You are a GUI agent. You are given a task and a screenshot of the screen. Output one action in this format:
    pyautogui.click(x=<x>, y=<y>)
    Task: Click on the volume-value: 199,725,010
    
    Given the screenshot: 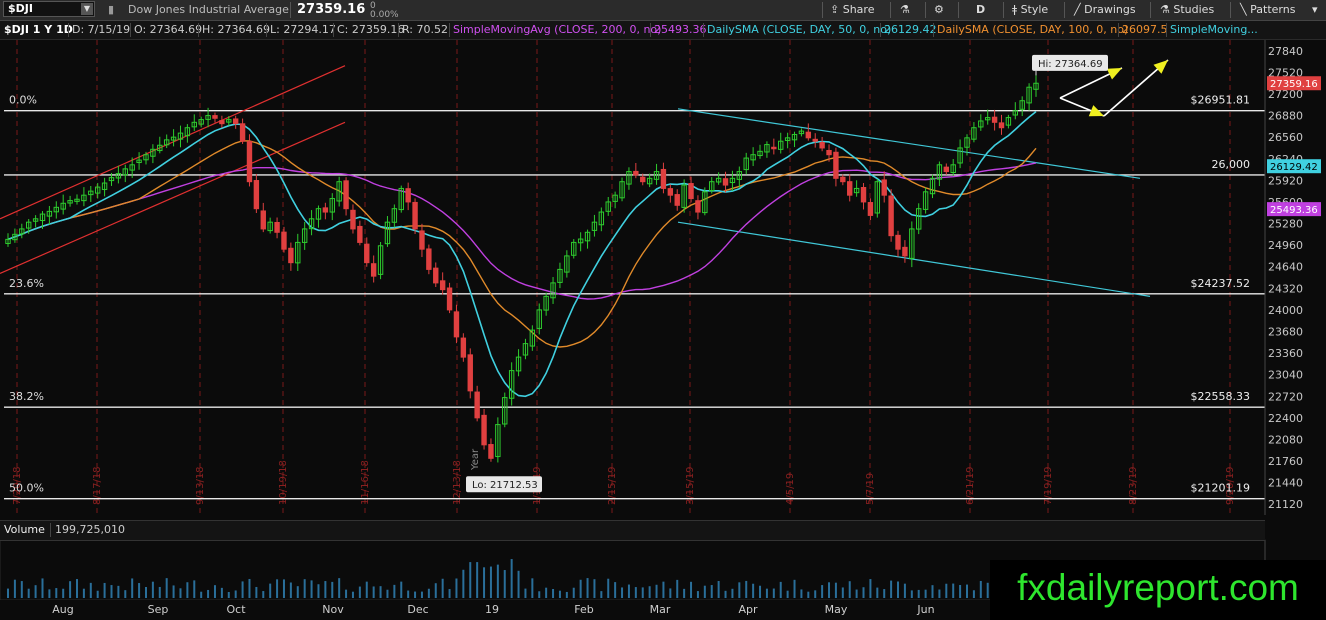 What is the action you would take?
    pyautogui.click(x=90, y=529)
    